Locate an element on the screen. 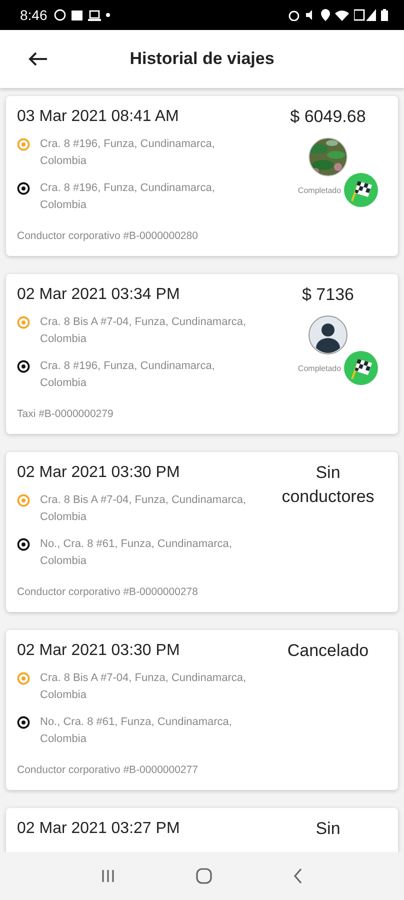 This screenshot has width=404, height=900. trip-date: 03 Mar 2021 08:41 AM is located at coordinates (98, 117).